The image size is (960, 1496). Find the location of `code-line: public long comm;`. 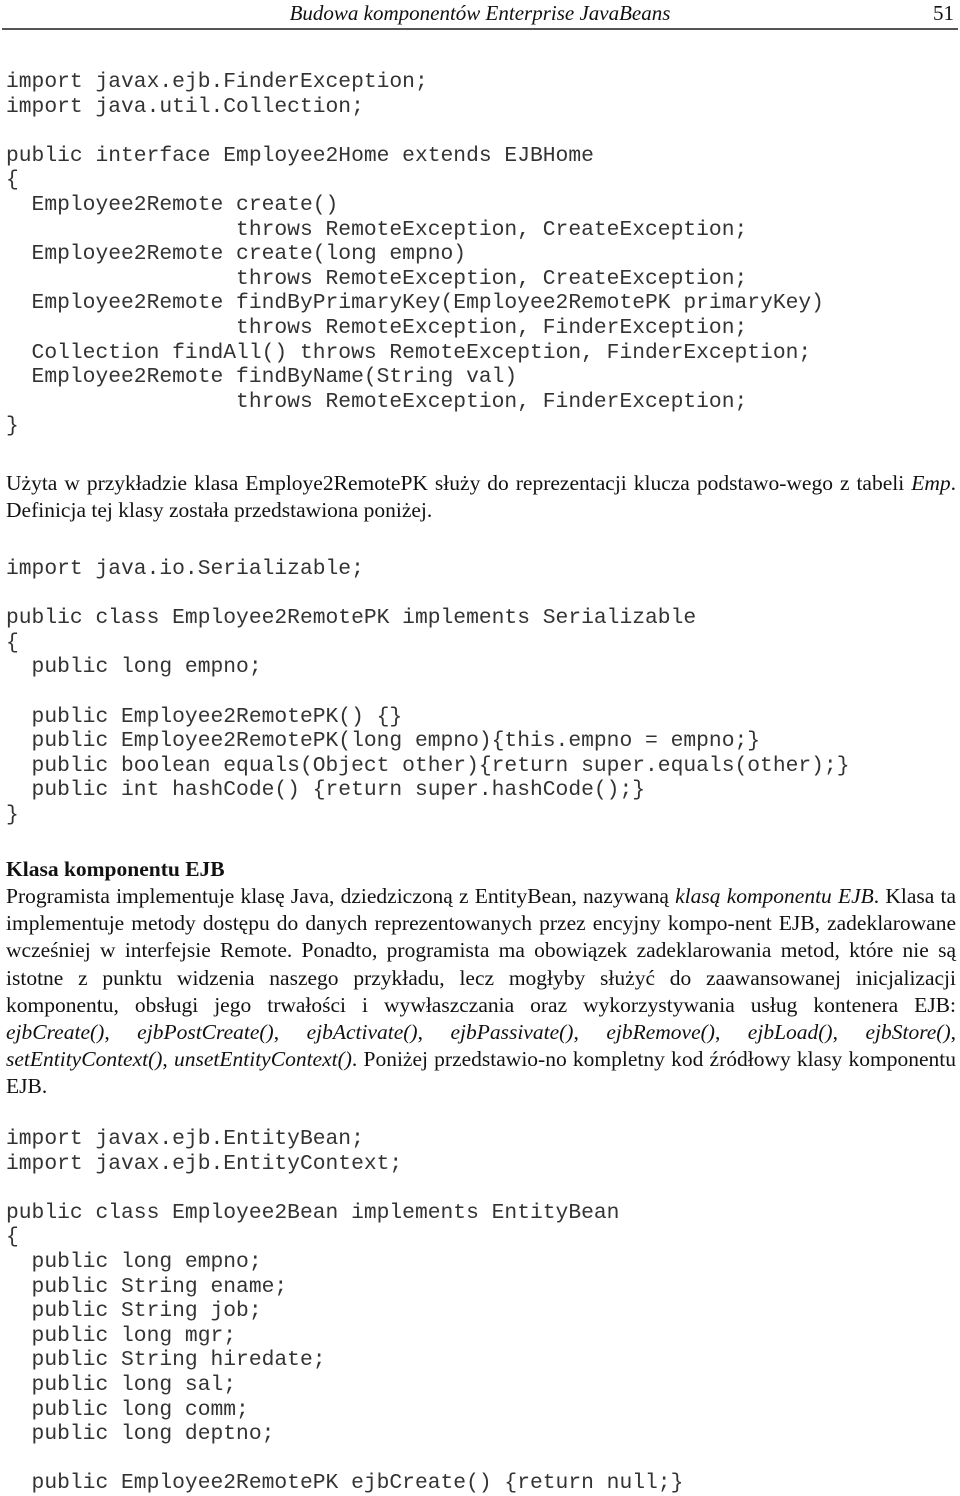

code-line: public long comm; is located at coordinates (127, 1409).